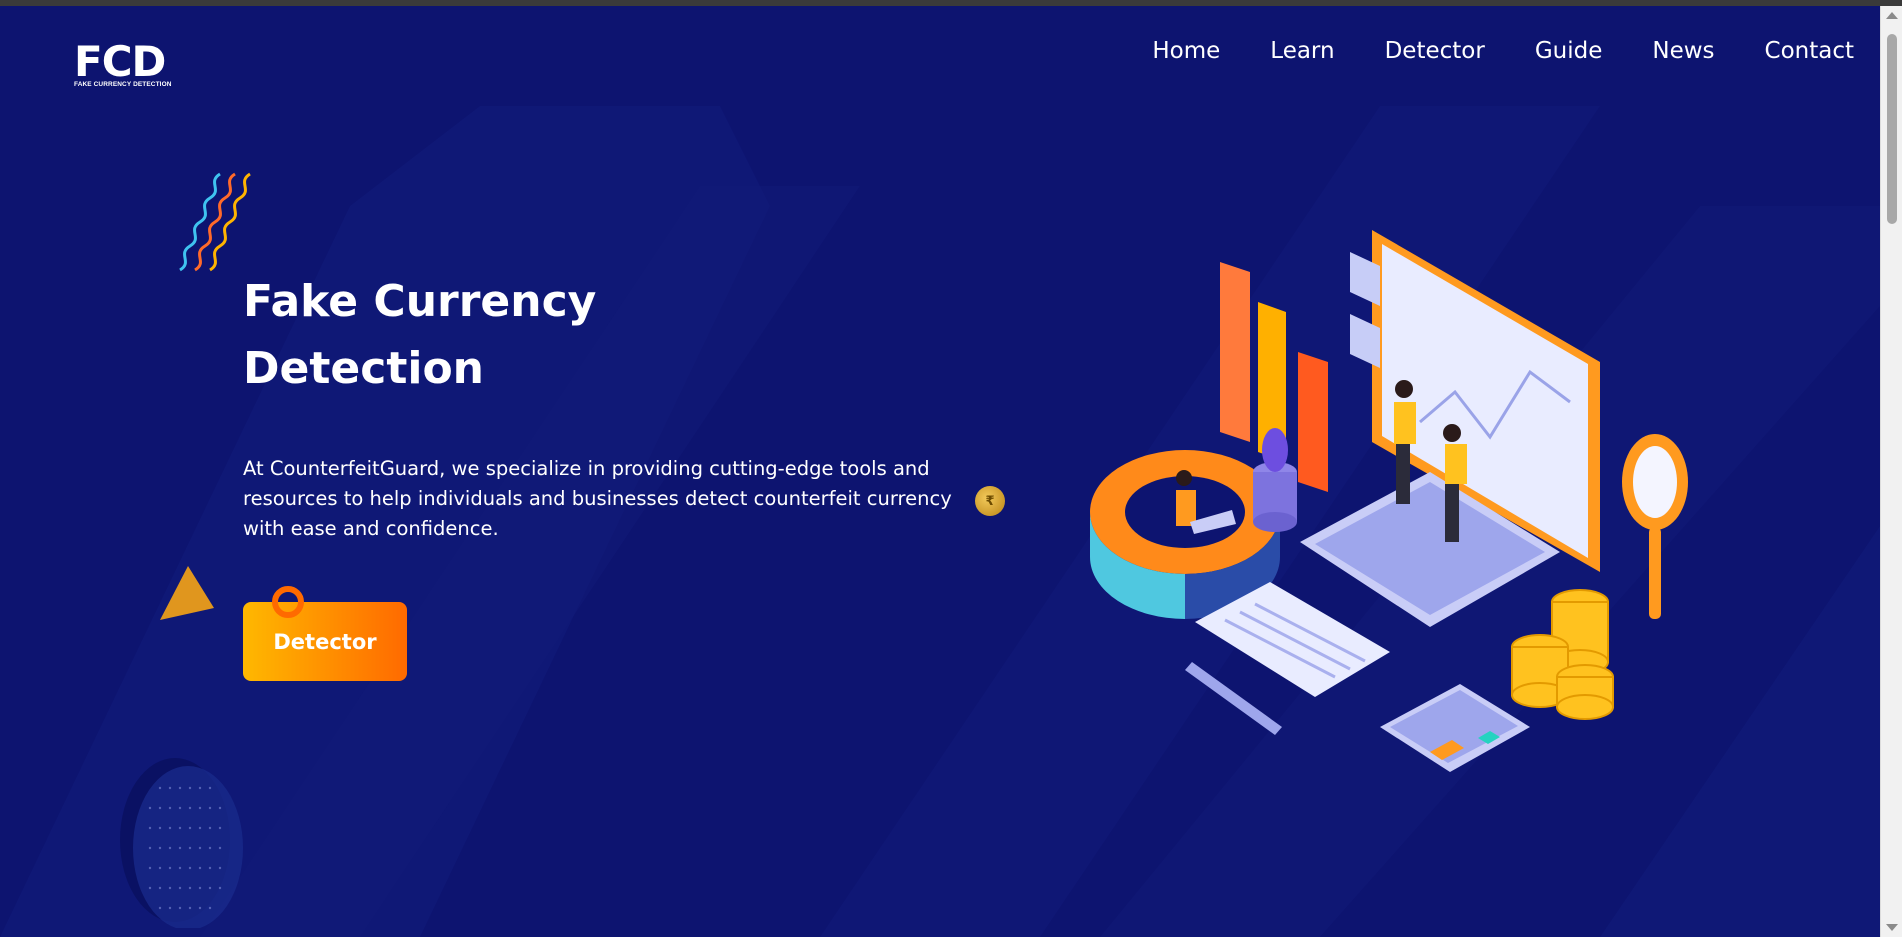  I want to click on title-line-2: Detection, so click(363, 368).